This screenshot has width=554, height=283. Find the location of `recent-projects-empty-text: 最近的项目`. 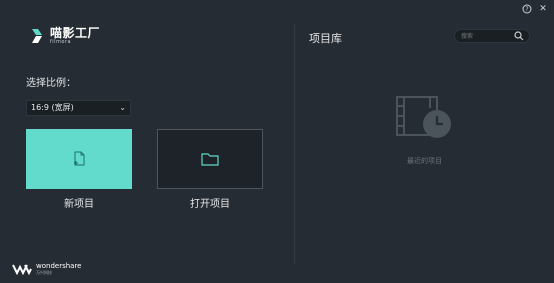

recent-projects-empty-text: 最近的项目 is located at coordinates (424, 161).